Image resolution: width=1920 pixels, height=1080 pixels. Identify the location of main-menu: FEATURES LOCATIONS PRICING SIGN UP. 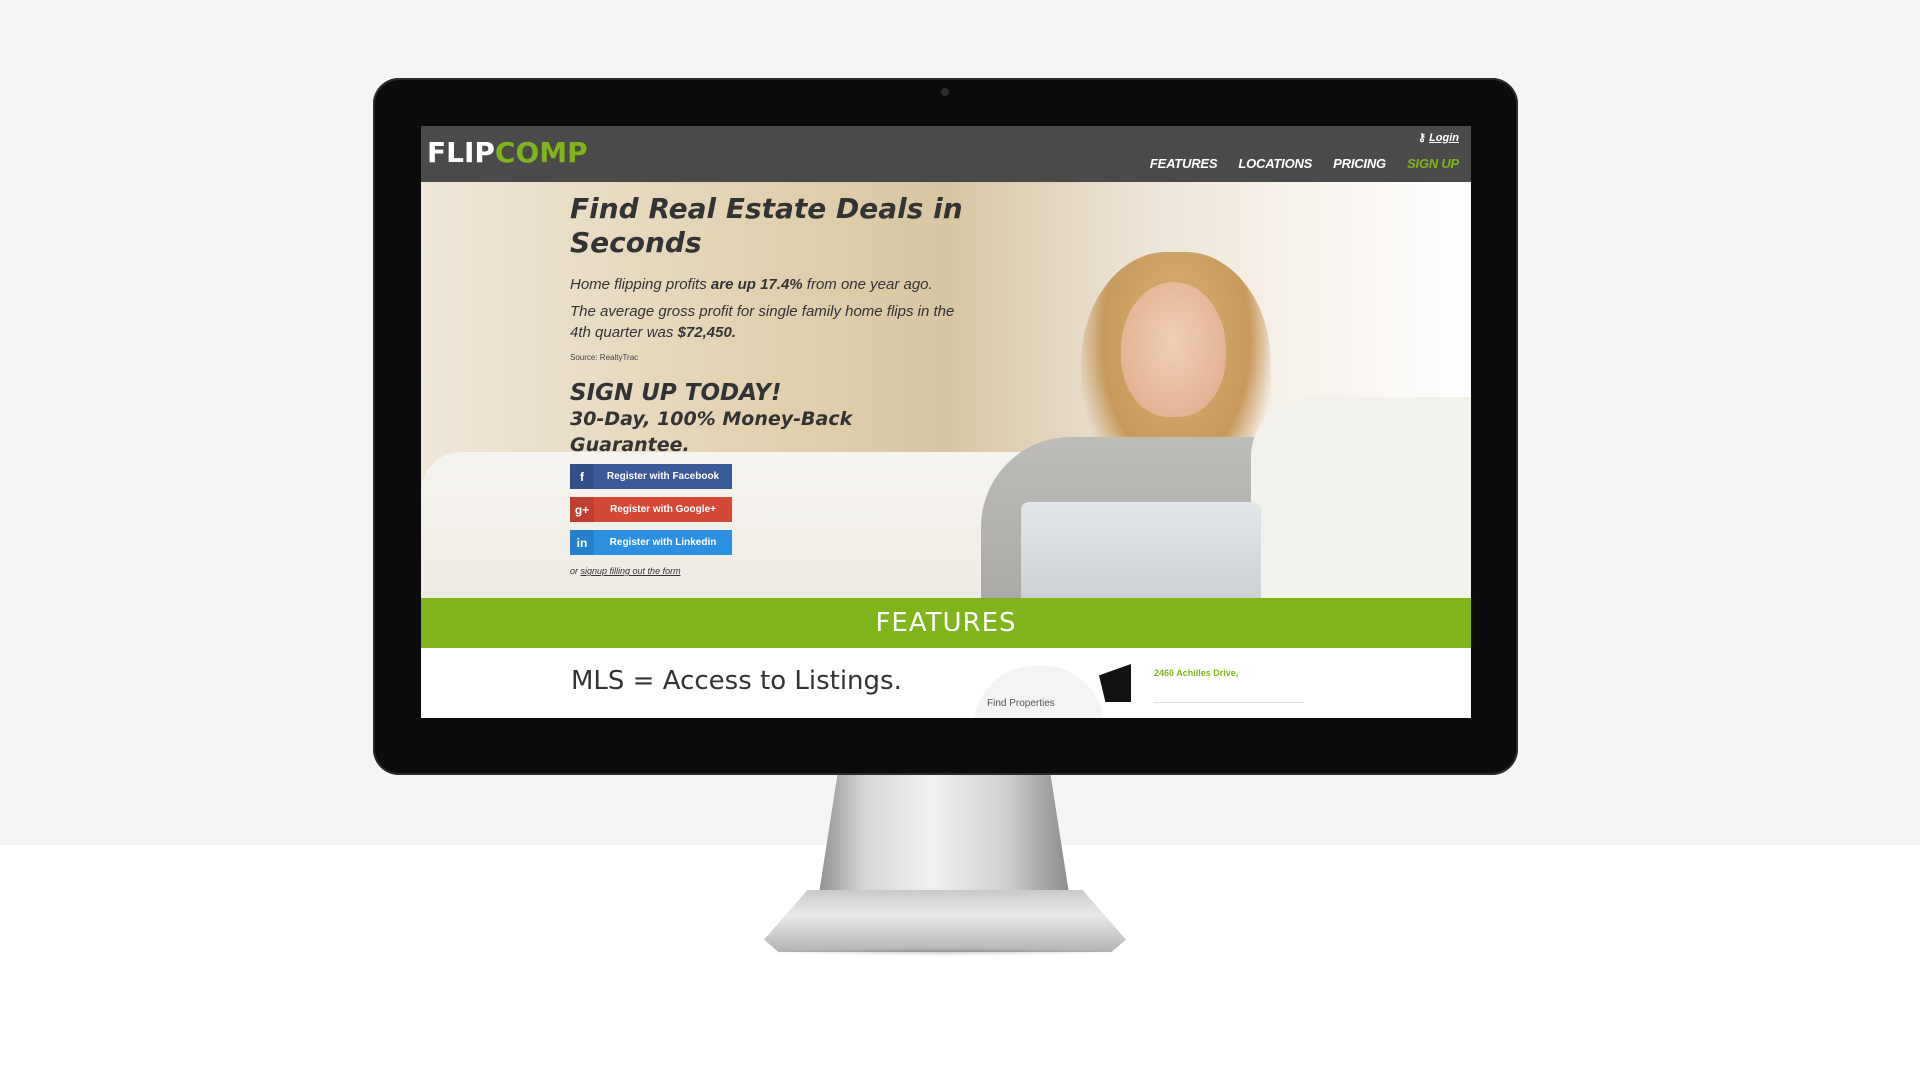
(1304, 163).